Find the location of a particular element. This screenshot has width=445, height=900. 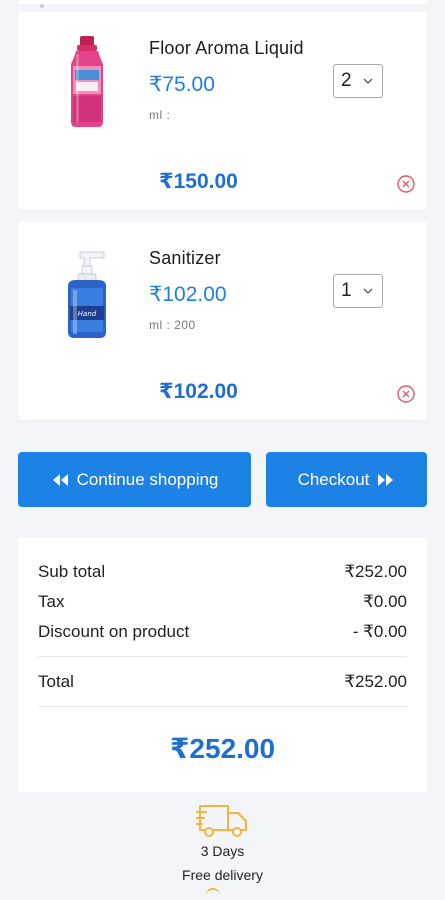

discount-value: - ₹0.00 is located at coordinates (379, 631).